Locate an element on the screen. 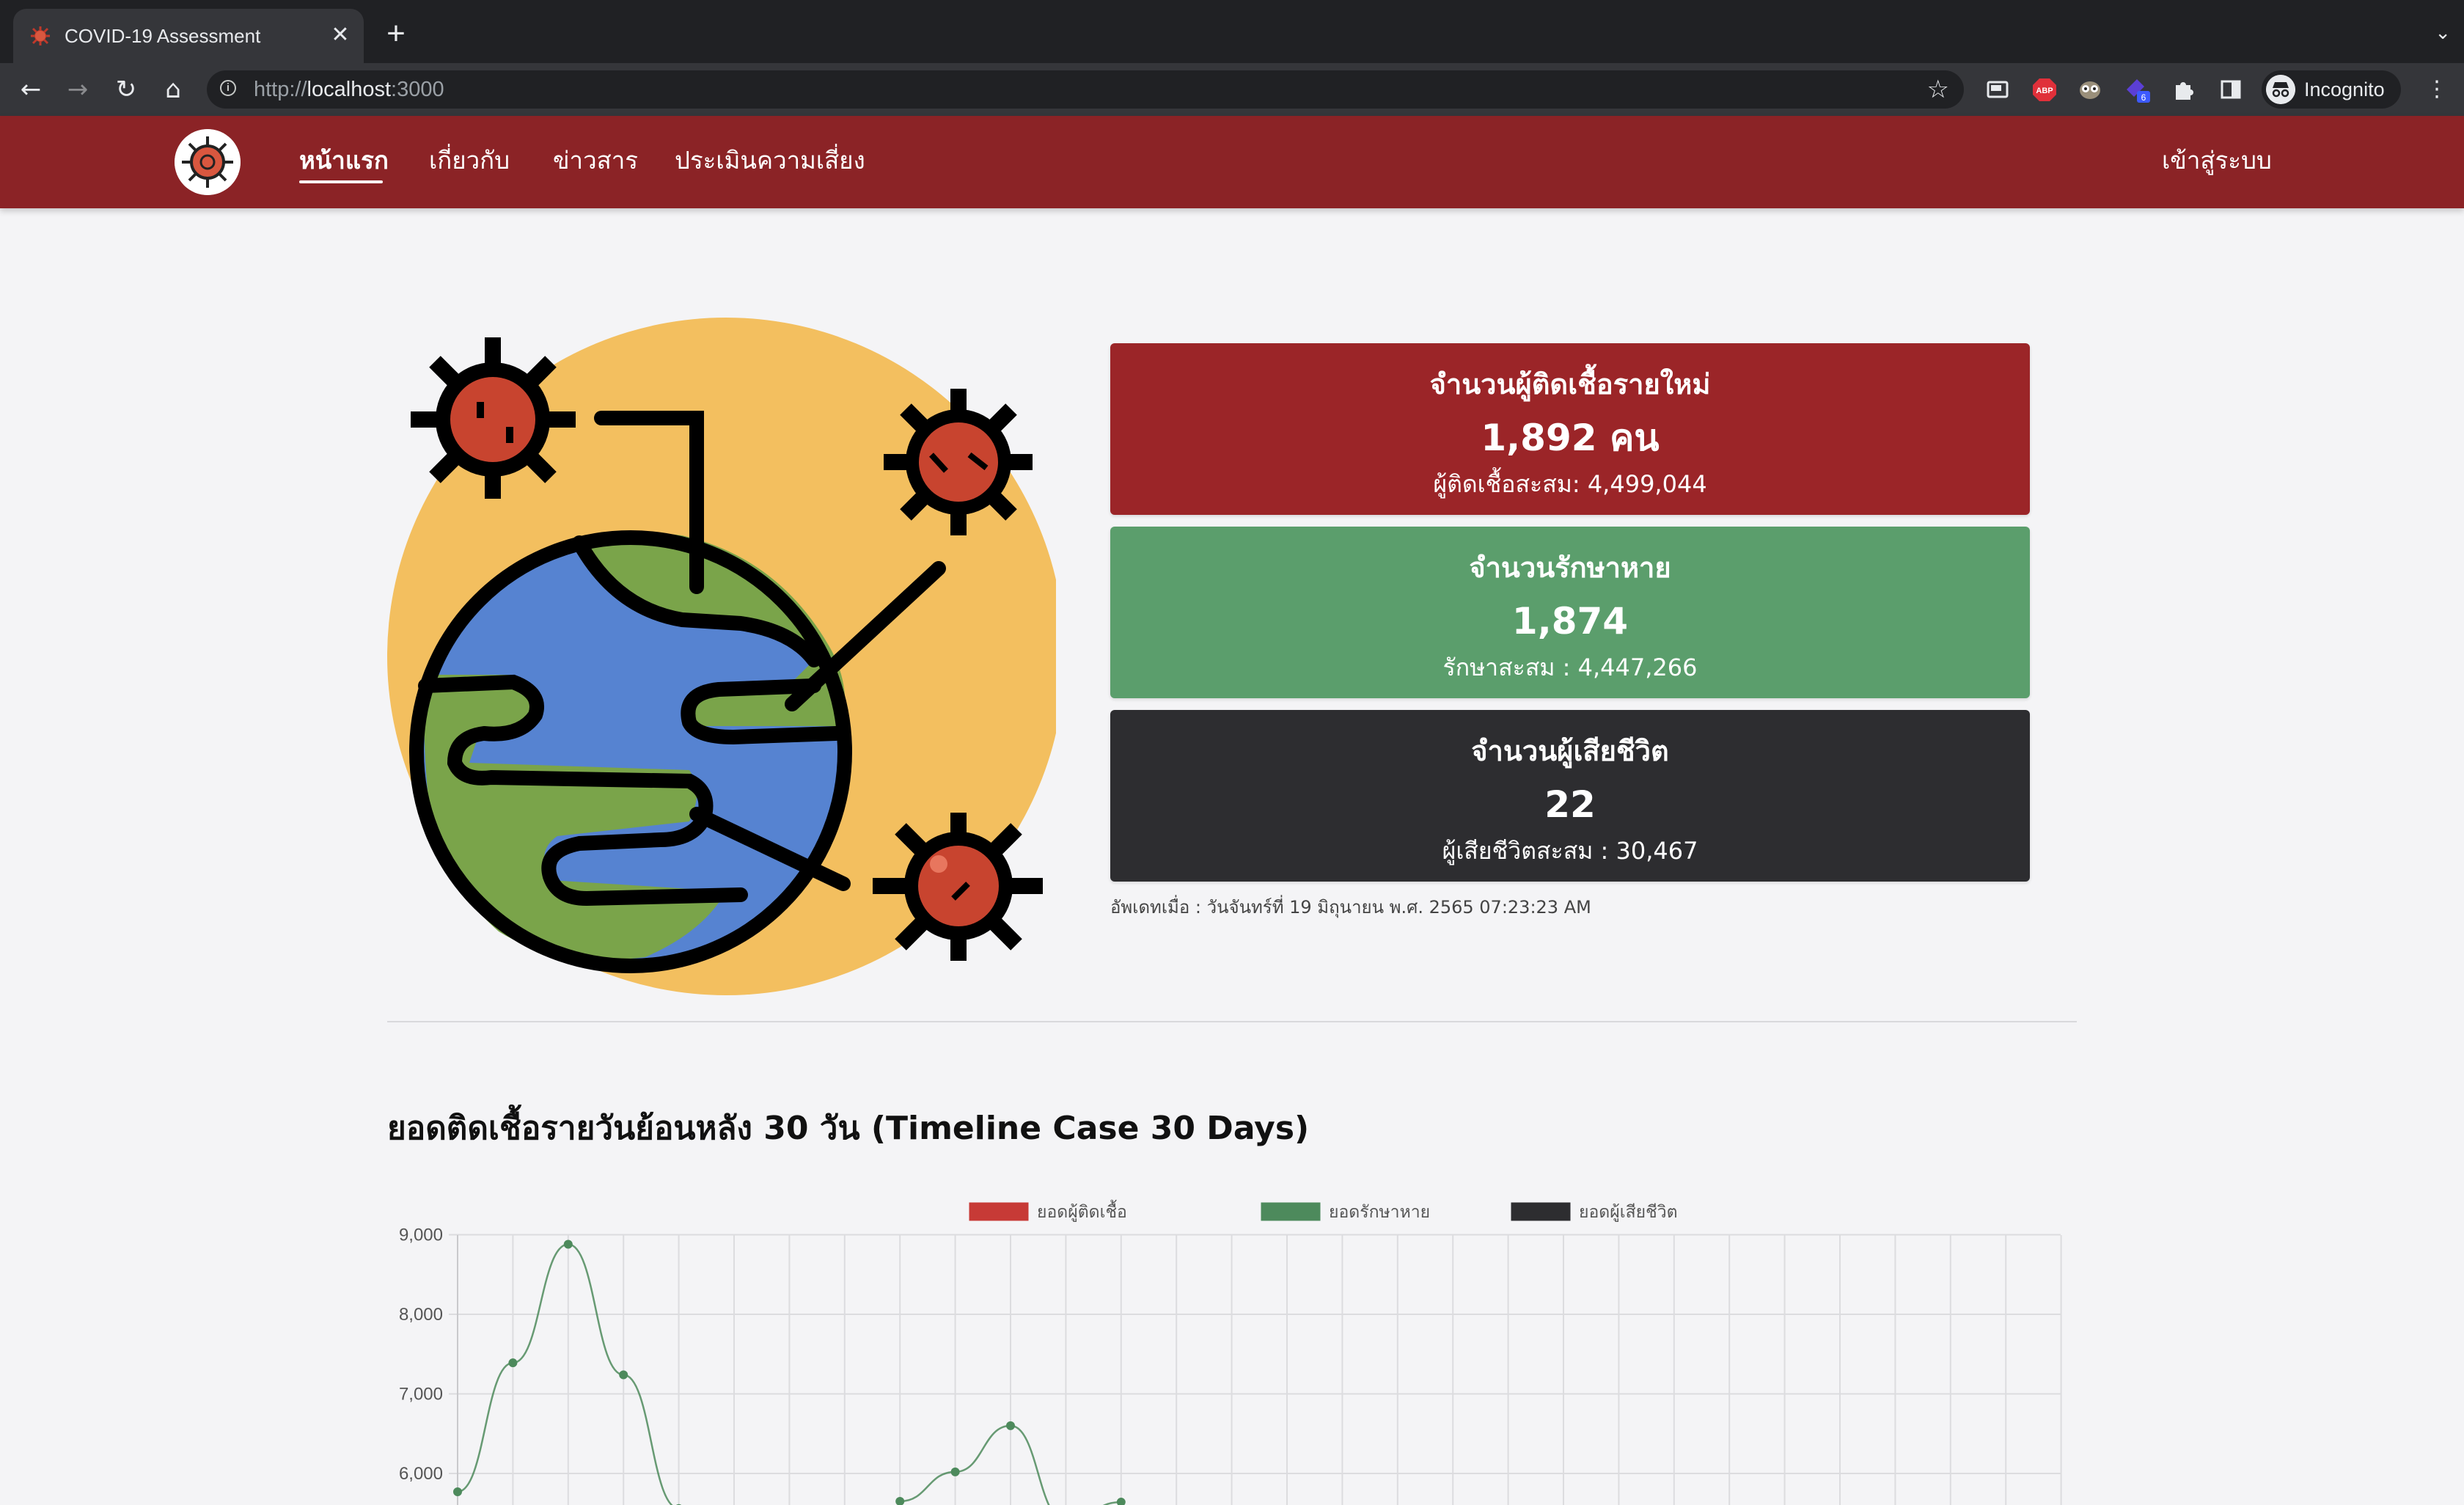 This screenshot has height=1505, width=2464. y-tick-label: 8,000 is located at coordinates (421, 1315).